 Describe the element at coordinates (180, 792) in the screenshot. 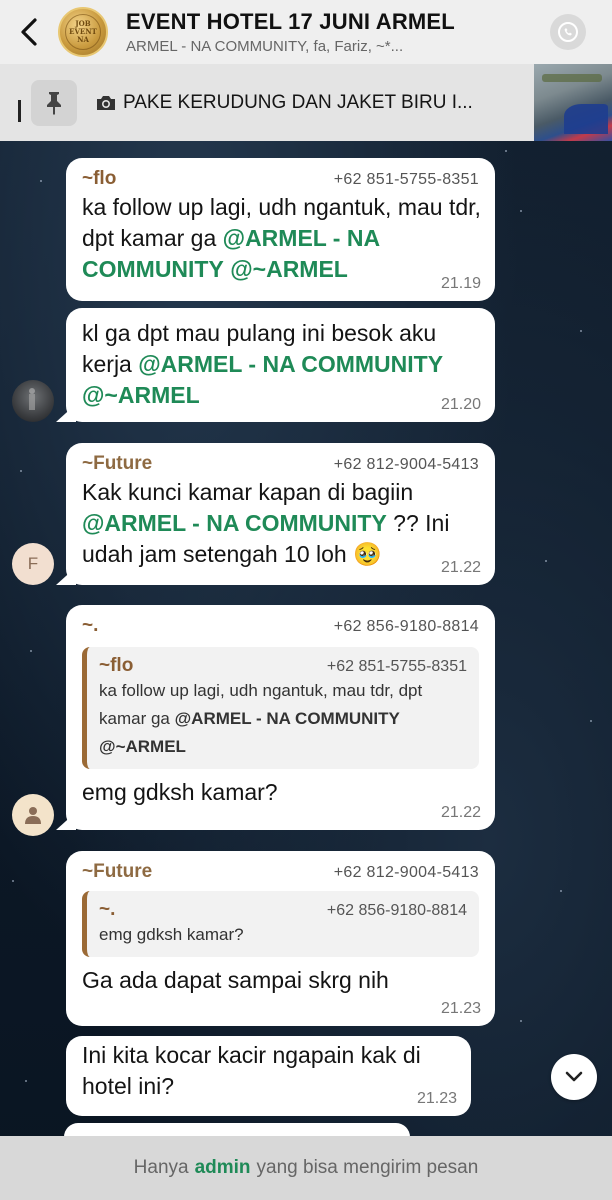

I see `message-text: emg gdksh kamar?` at that location.